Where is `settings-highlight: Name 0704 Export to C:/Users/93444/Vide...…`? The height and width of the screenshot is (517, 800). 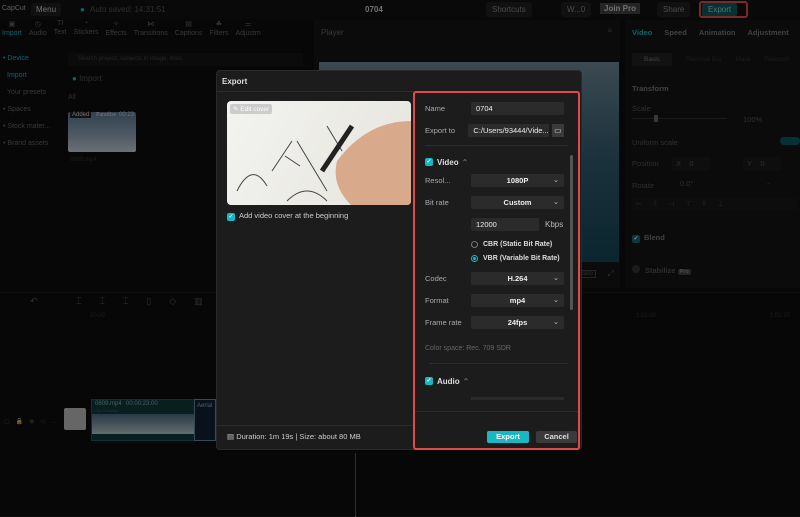 settings-highlight: Name 0704 Export to C:/Users/93444/Vide...… is located at coordinates (496, 270).